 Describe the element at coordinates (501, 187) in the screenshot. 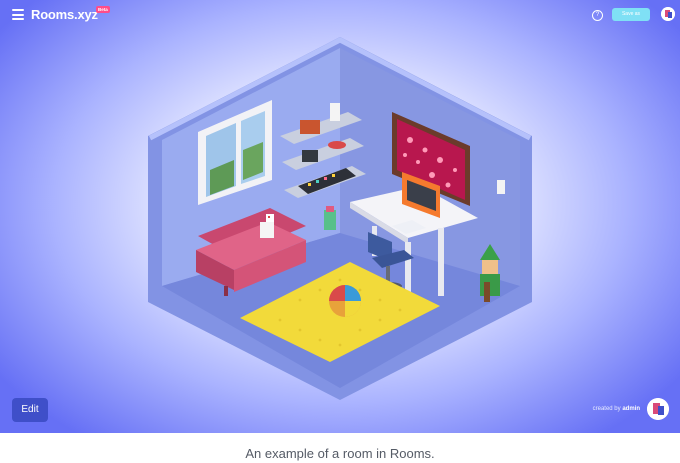

I see `light-switch` at that location.